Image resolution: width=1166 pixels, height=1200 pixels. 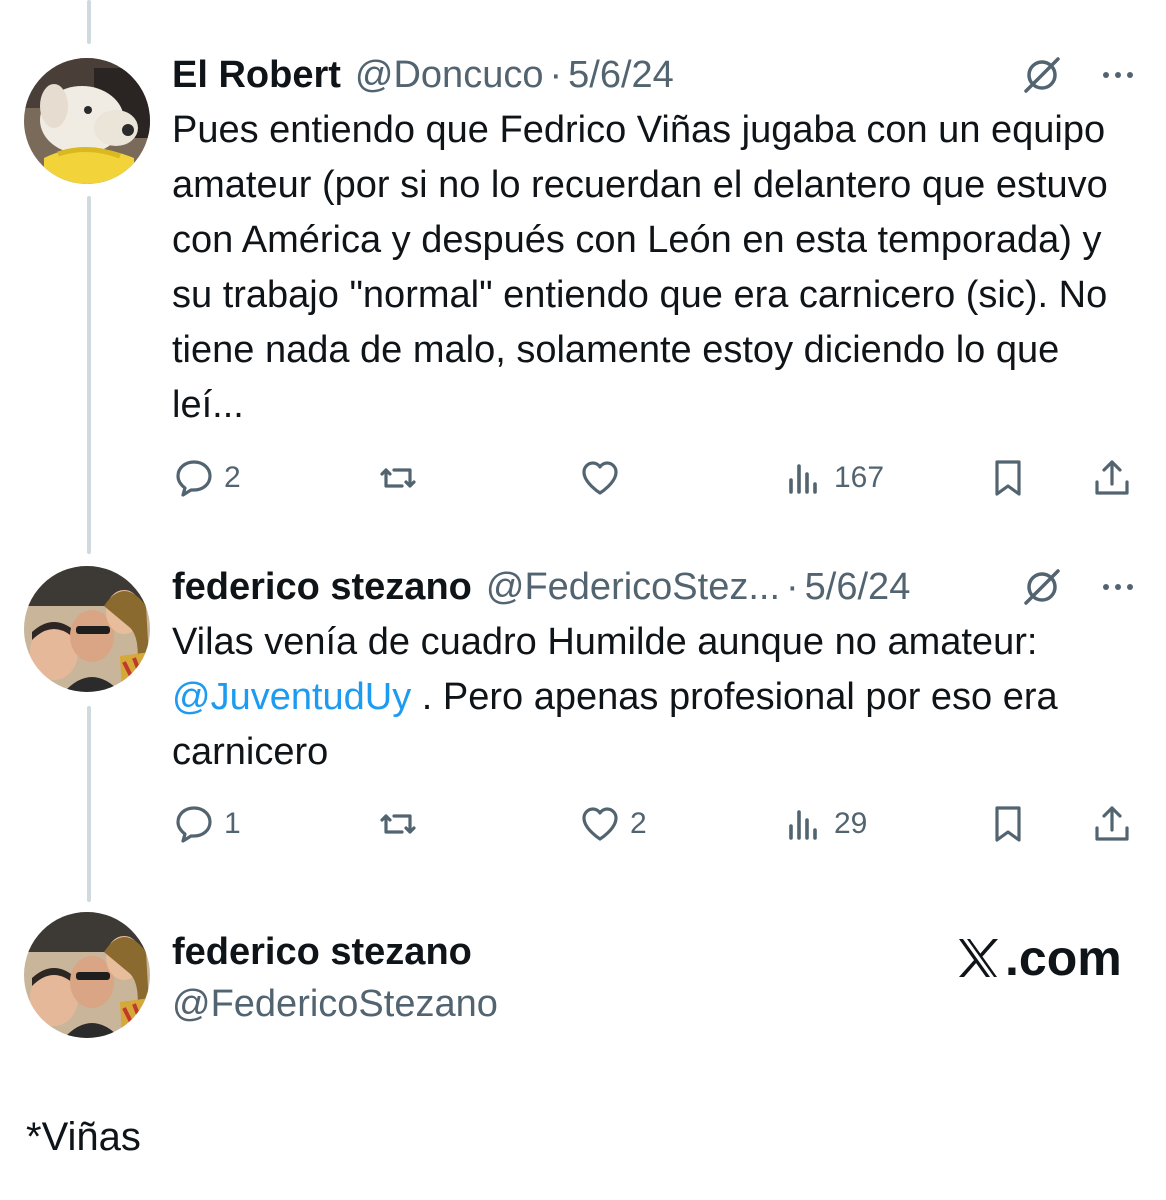 I want to click on author-handle: @Doncuco, so click(x=449, y=75).